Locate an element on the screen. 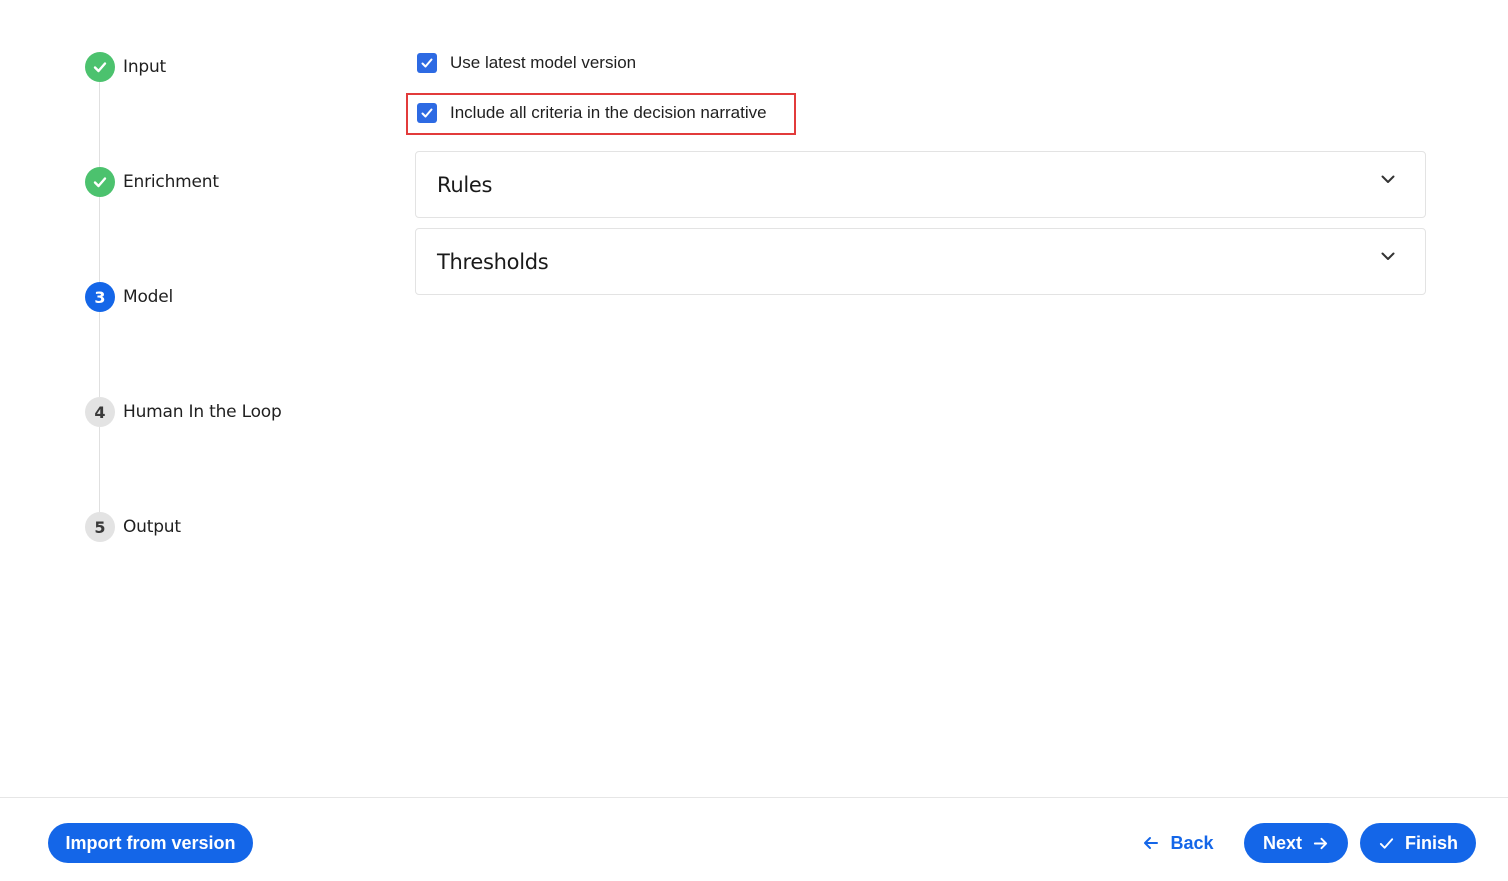  import-from-version-button: Import from version is located at coordinates (150, 843).